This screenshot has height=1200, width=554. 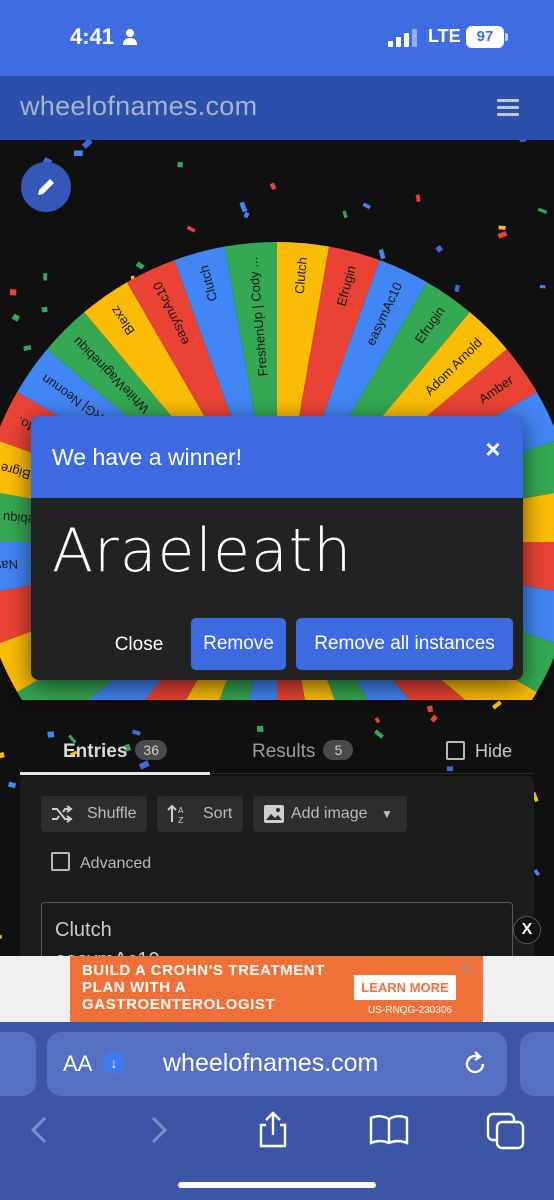 What do you see at coordinates (139, 645) in the screenshot?
I see `close-button: Close` at bounding box center [139, 645].